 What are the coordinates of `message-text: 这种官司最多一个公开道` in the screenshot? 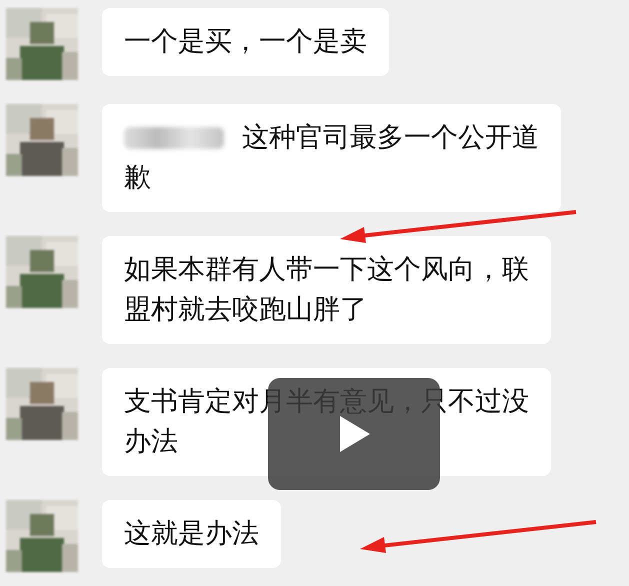 It's located at (390, 138).